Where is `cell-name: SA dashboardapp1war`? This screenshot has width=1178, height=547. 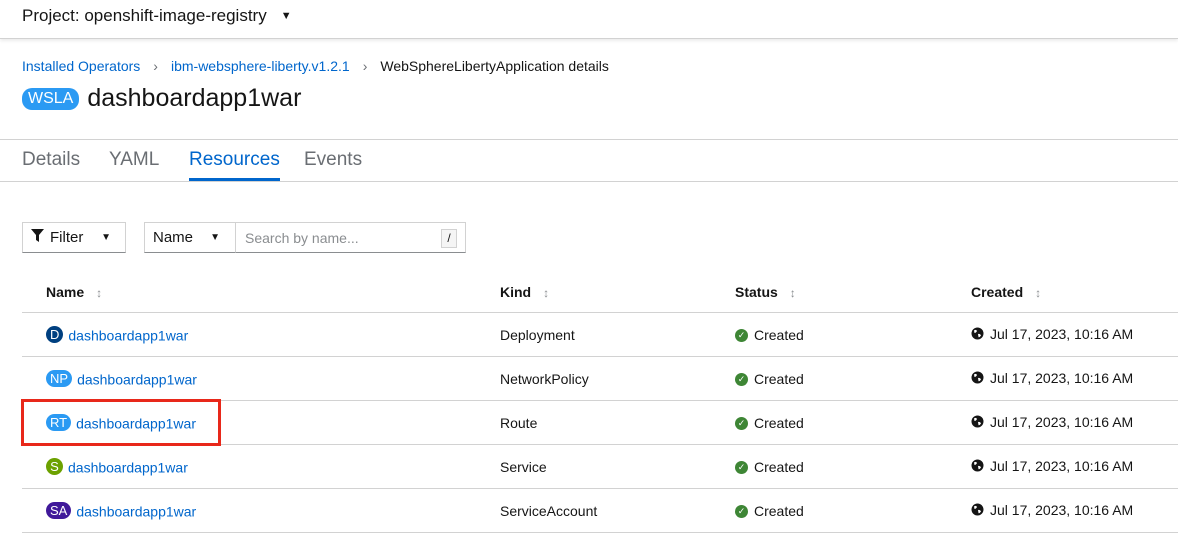
cell-name: SA dashboardapp1war is located at coordinates (261, 510).